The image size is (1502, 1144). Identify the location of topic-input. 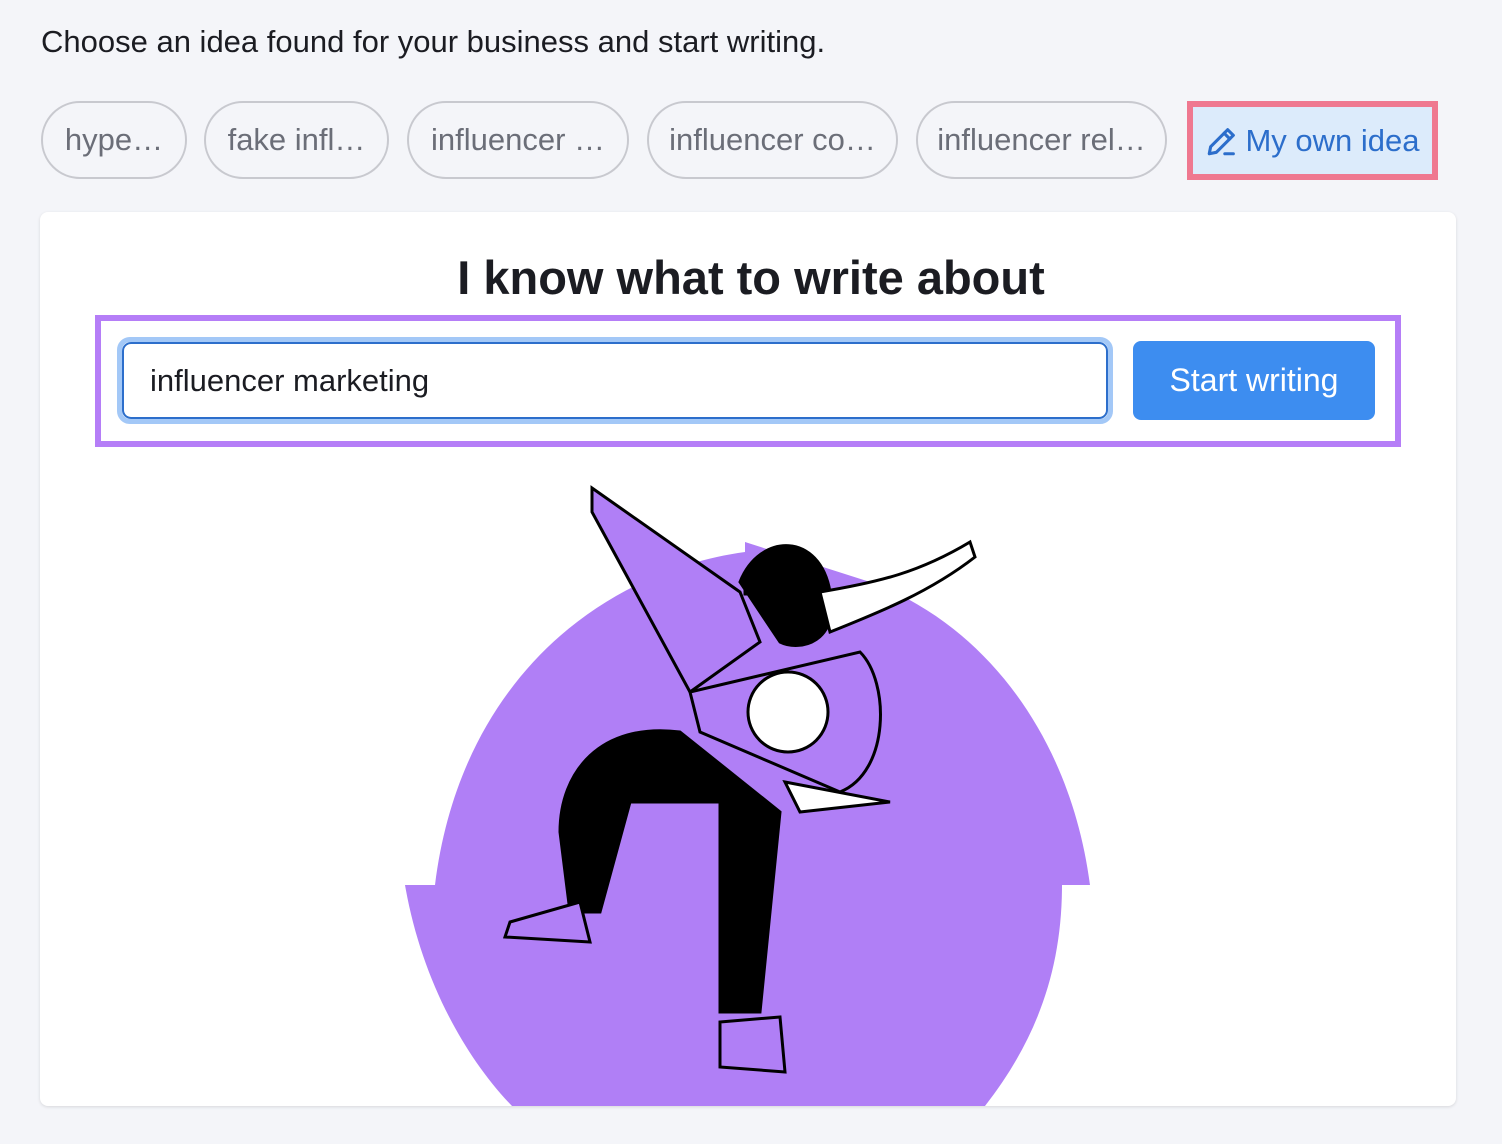
(615, 380).